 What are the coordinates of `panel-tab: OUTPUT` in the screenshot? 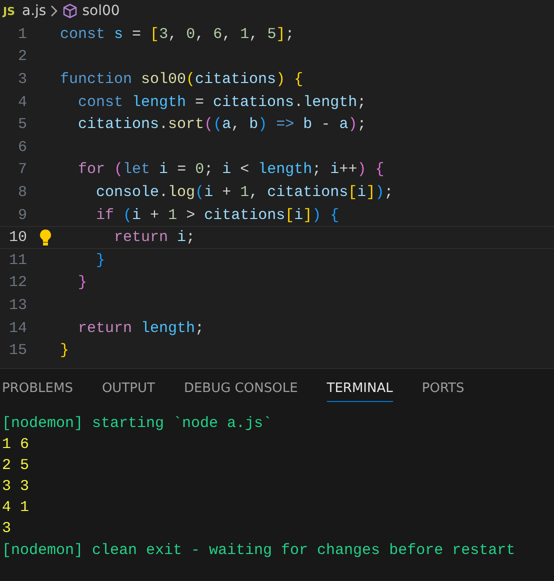 It's located at (128, 385).